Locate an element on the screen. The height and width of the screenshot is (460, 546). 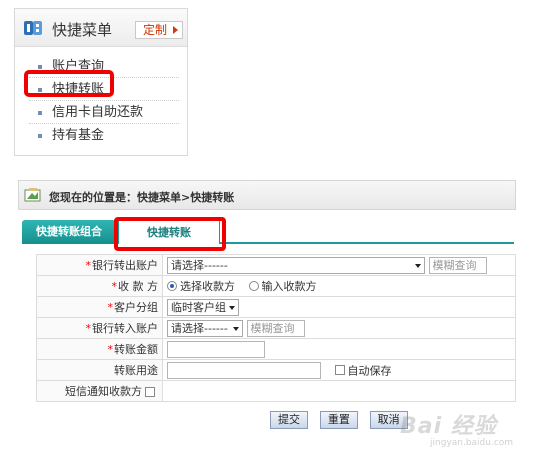
form-row: *收 款 方 选择收款方 输入收款方 is located at coordinates (276, 286).